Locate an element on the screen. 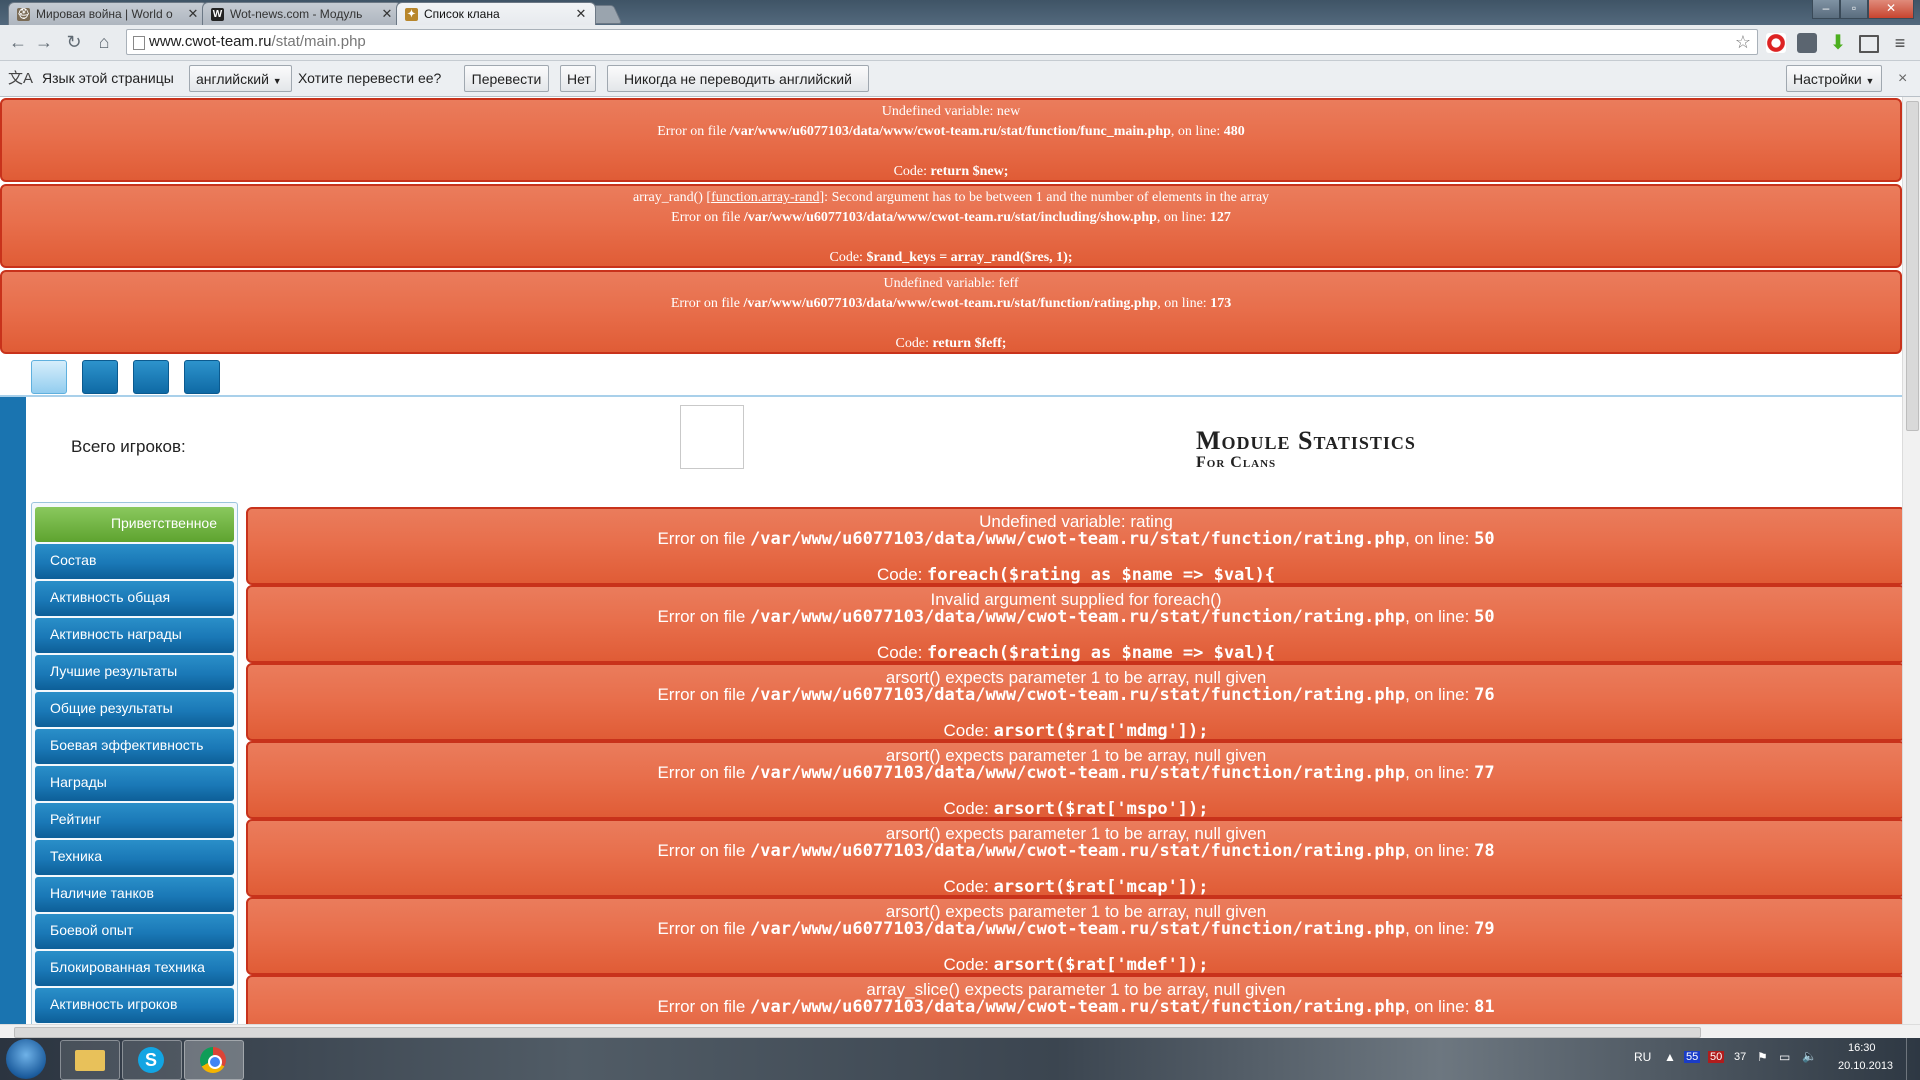  minimize-button: – is located at coordinates (1826, 9).